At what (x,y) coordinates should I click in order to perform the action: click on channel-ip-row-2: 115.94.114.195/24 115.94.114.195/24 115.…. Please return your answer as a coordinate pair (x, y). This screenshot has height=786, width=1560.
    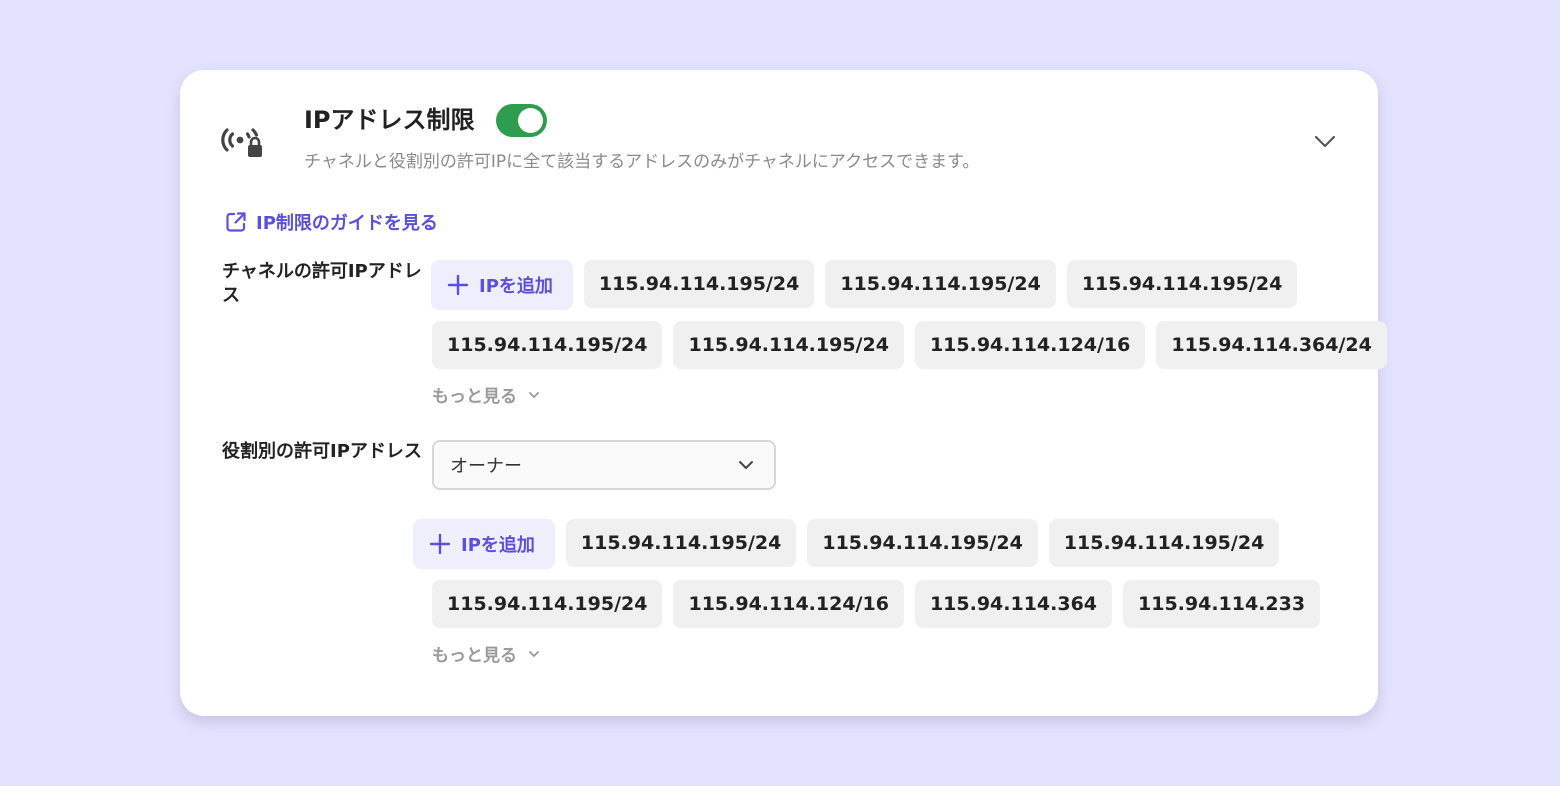
    Looking at the image, I should click on (909, 345).